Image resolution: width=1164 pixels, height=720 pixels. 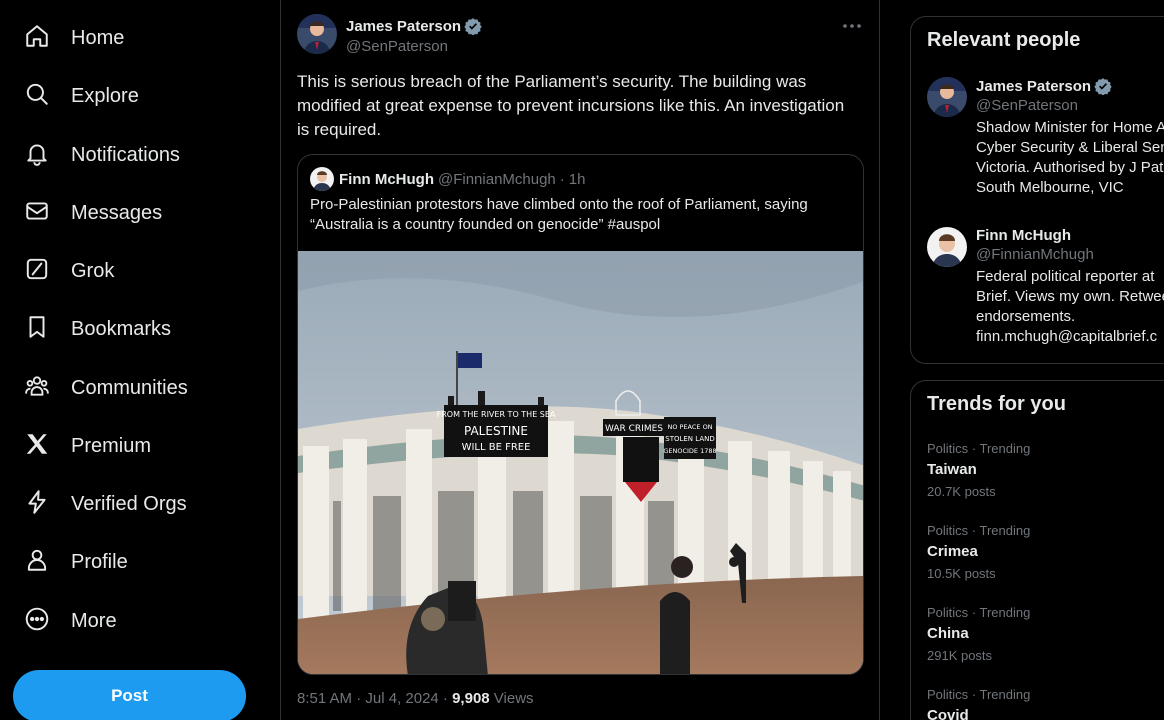 I want to click on view-count: 9,908, so click(x=471, y=698).